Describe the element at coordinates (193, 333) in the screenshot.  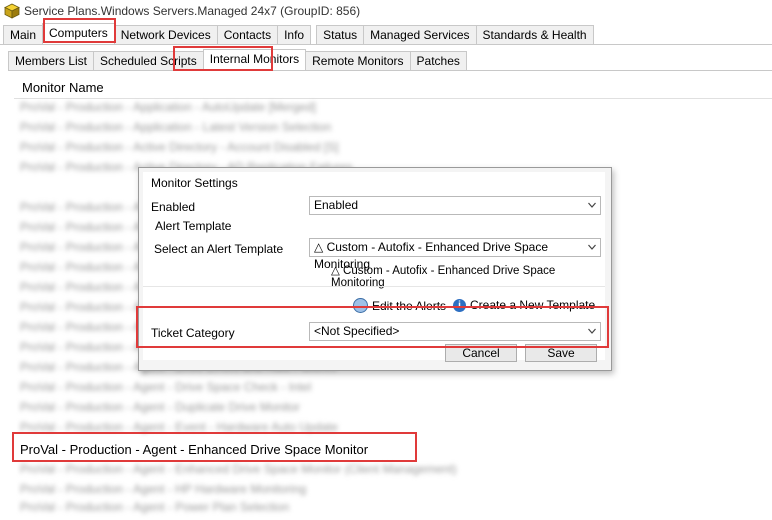
I see `ticket-category-label: Ticket Category` at that location.